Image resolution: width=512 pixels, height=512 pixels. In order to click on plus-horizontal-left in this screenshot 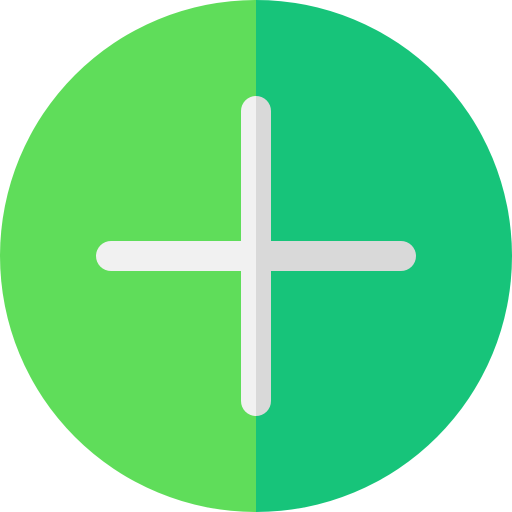, I will do `click(176, 256)`.